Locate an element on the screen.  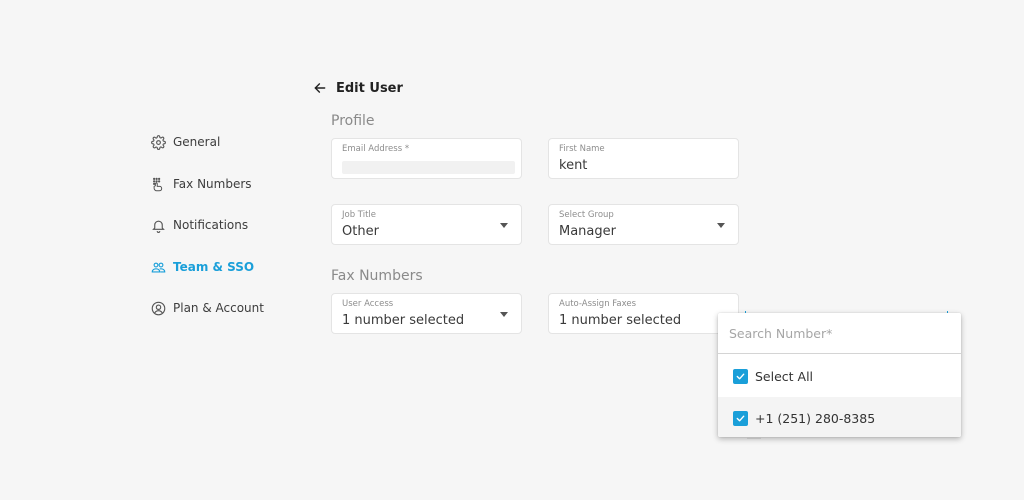
page-header: Edit User is located at coordinates (357, 88).